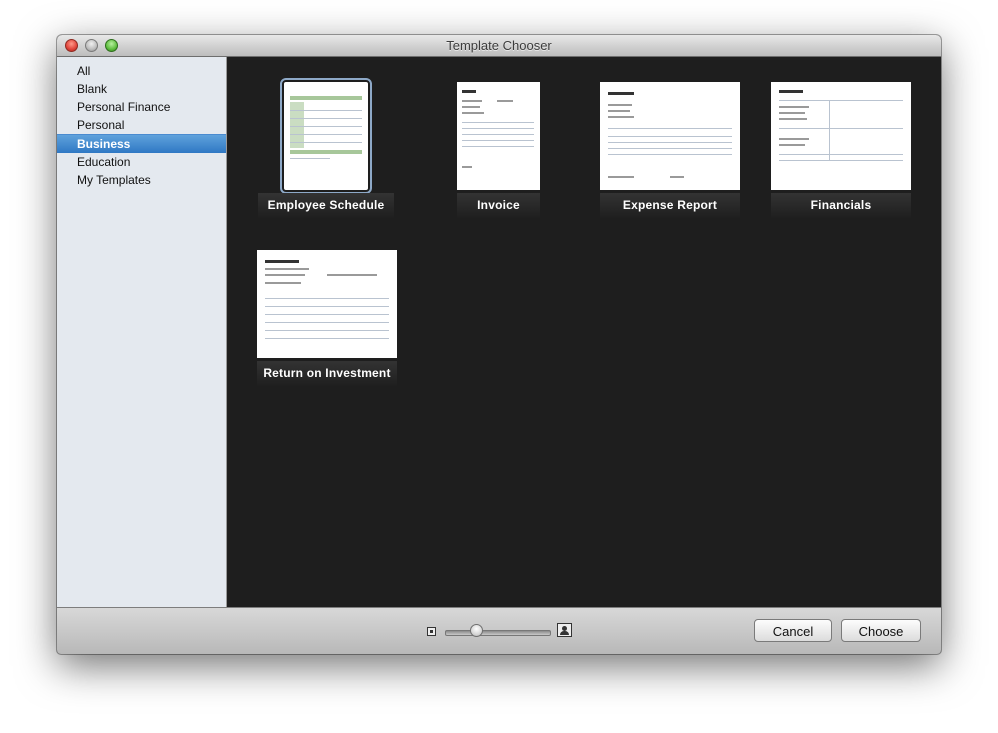  Describe the element at coordinates (881, 630) in the screenshot. I see `choose-button: Choose` at that location.